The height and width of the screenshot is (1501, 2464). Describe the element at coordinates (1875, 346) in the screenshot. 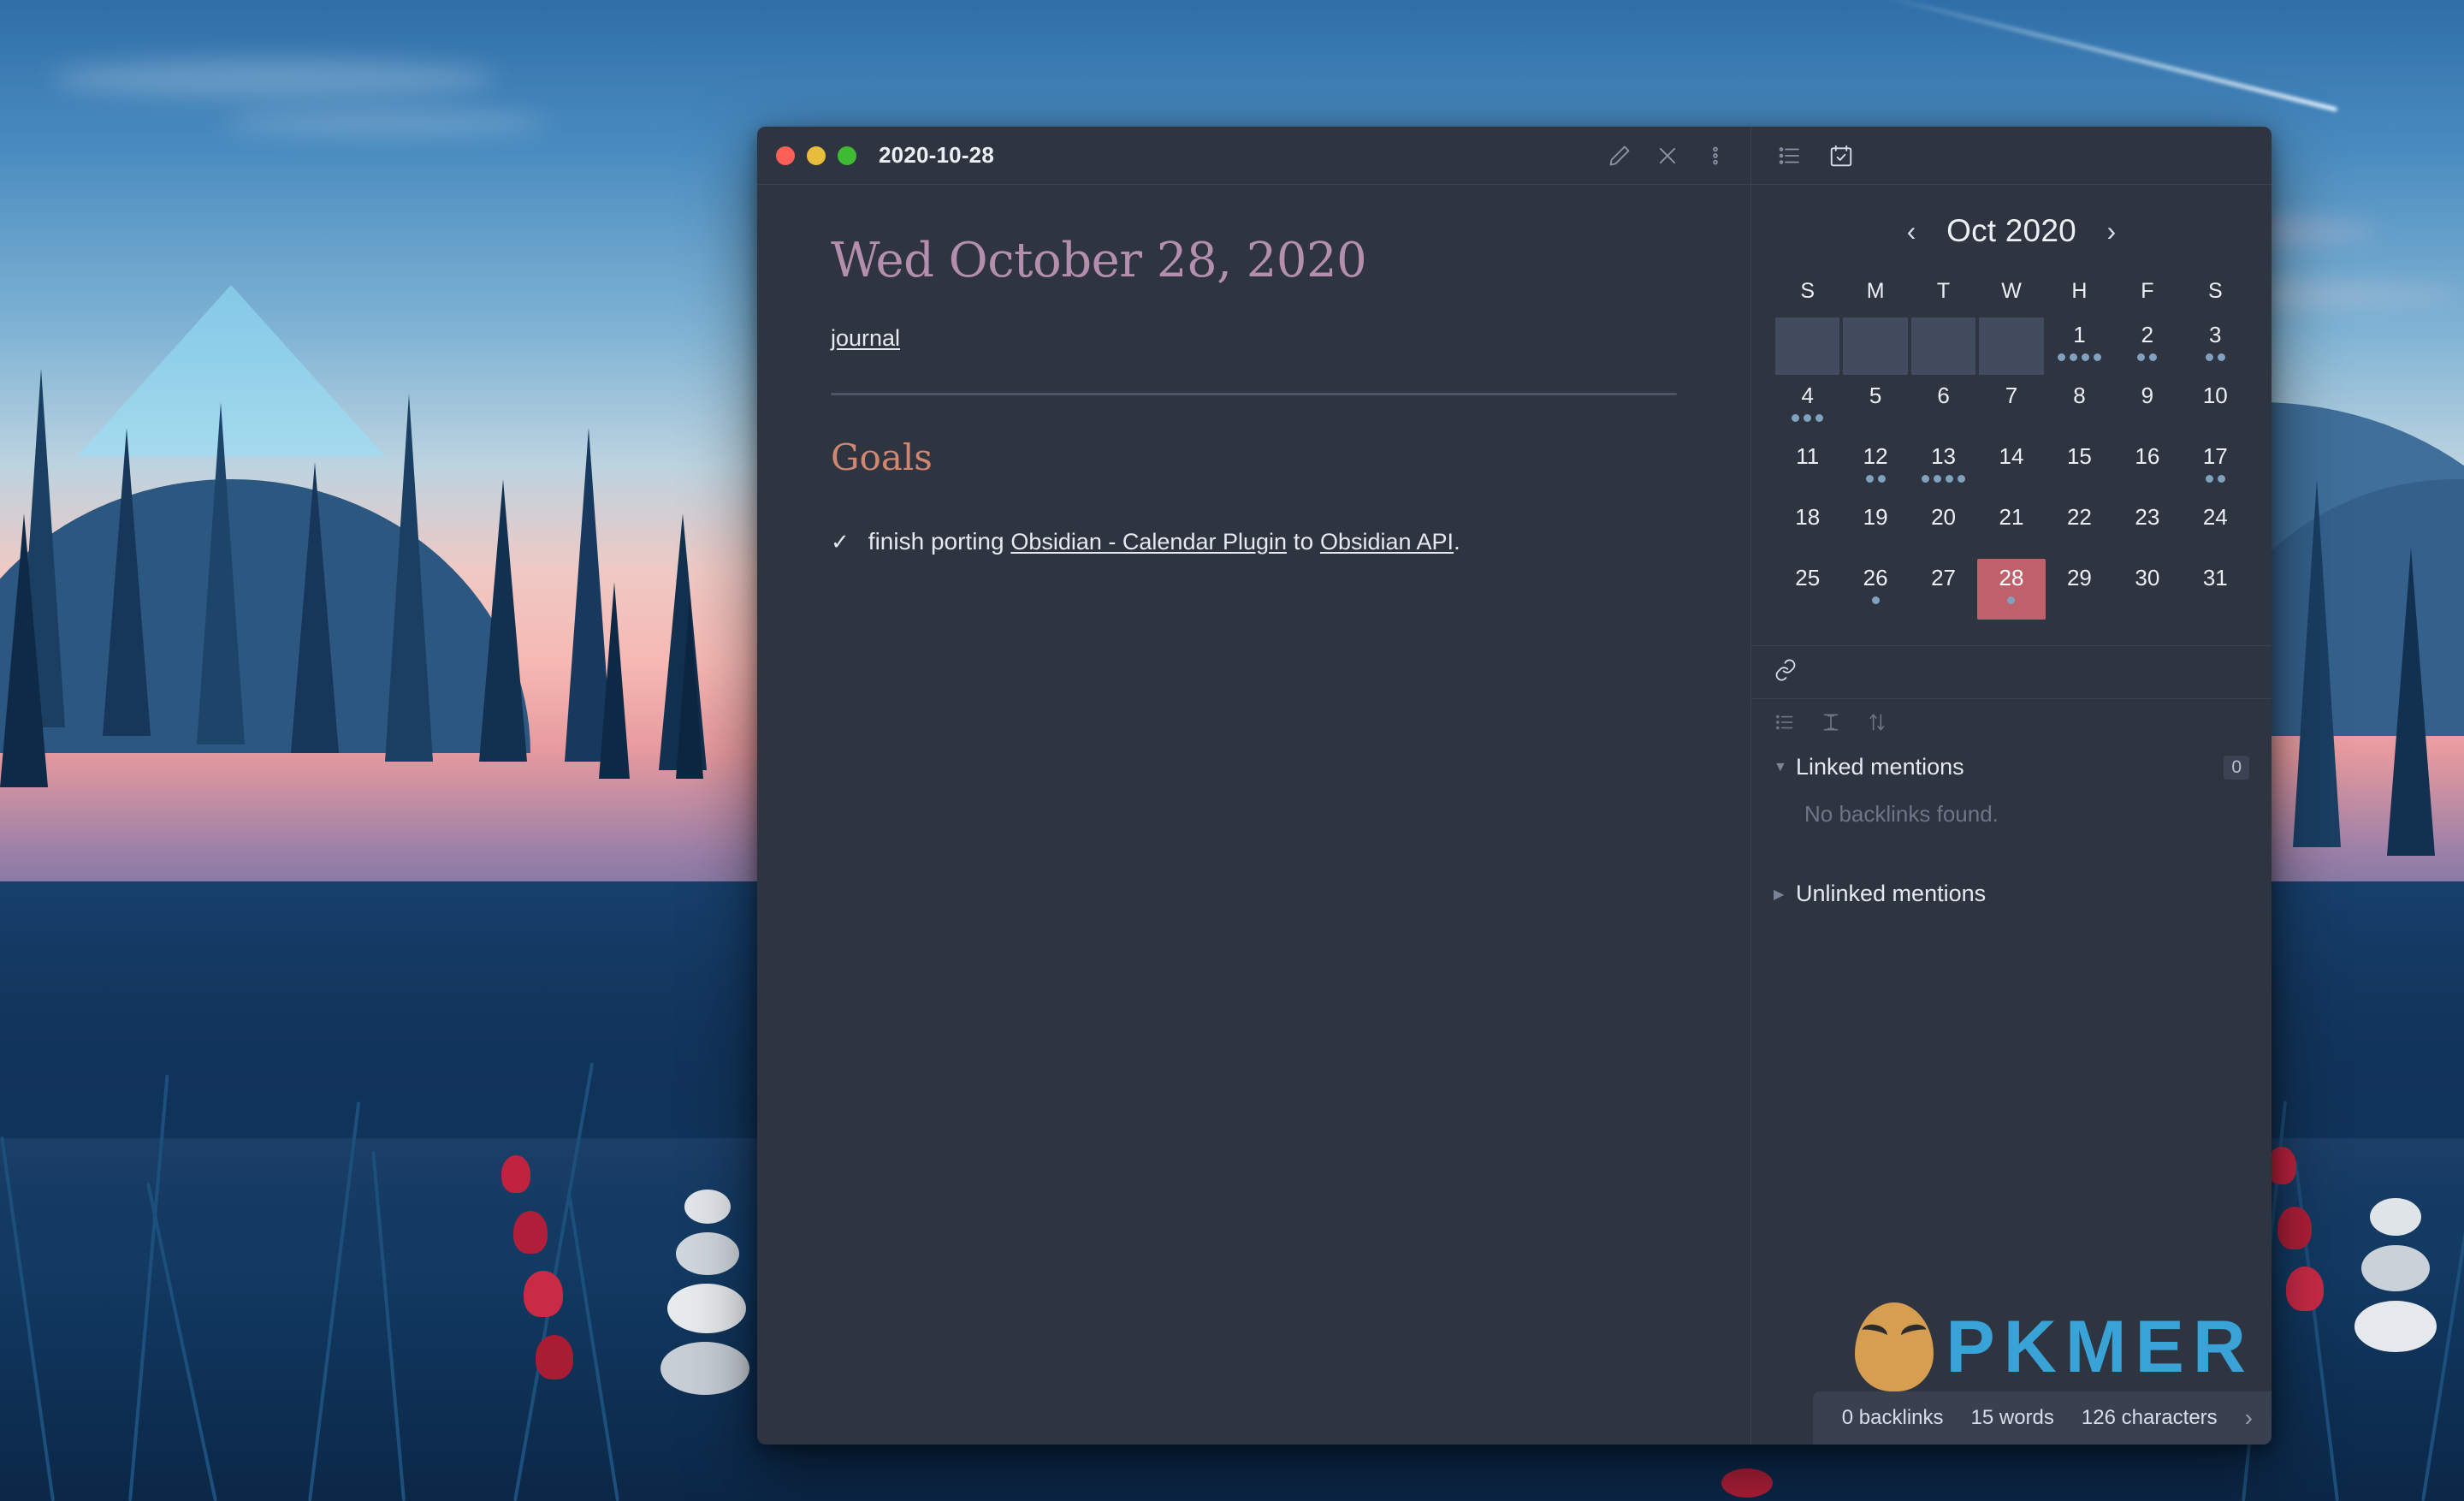

I see `calendar-empty-cell` at that location.